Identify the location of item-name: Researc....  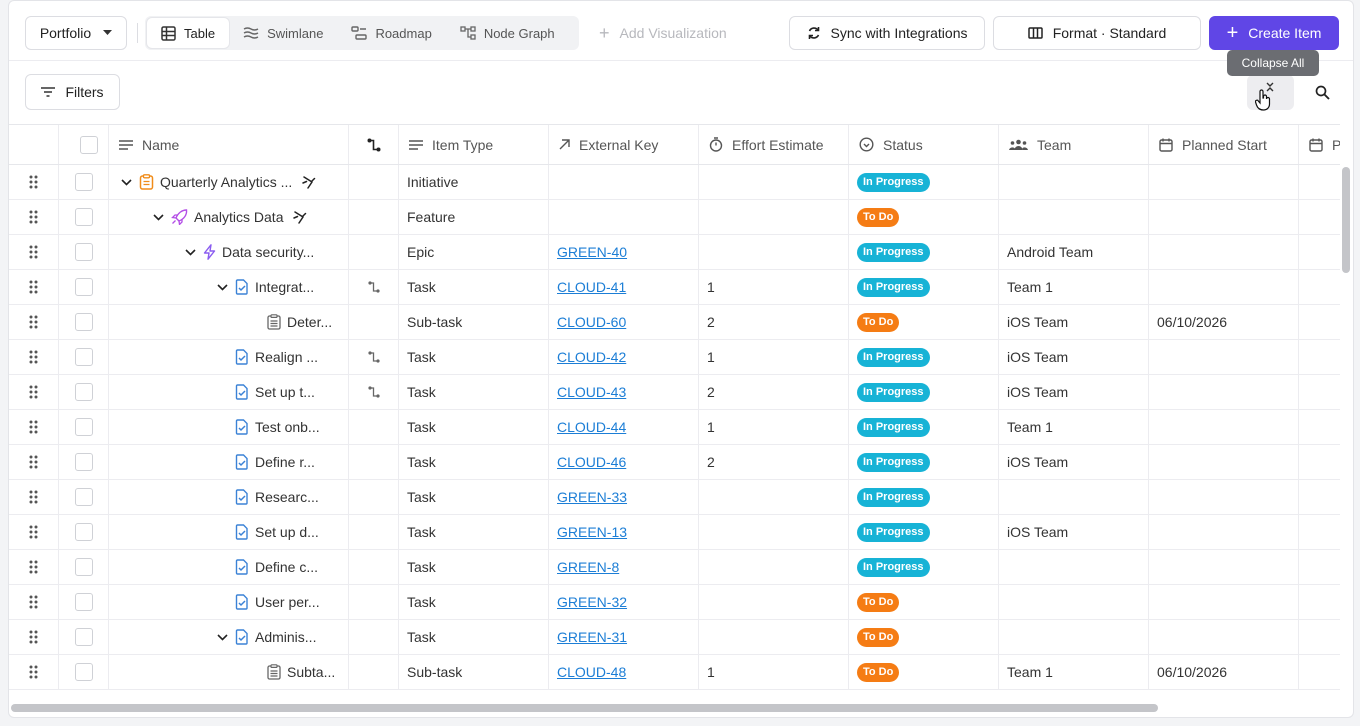
(287, 497).